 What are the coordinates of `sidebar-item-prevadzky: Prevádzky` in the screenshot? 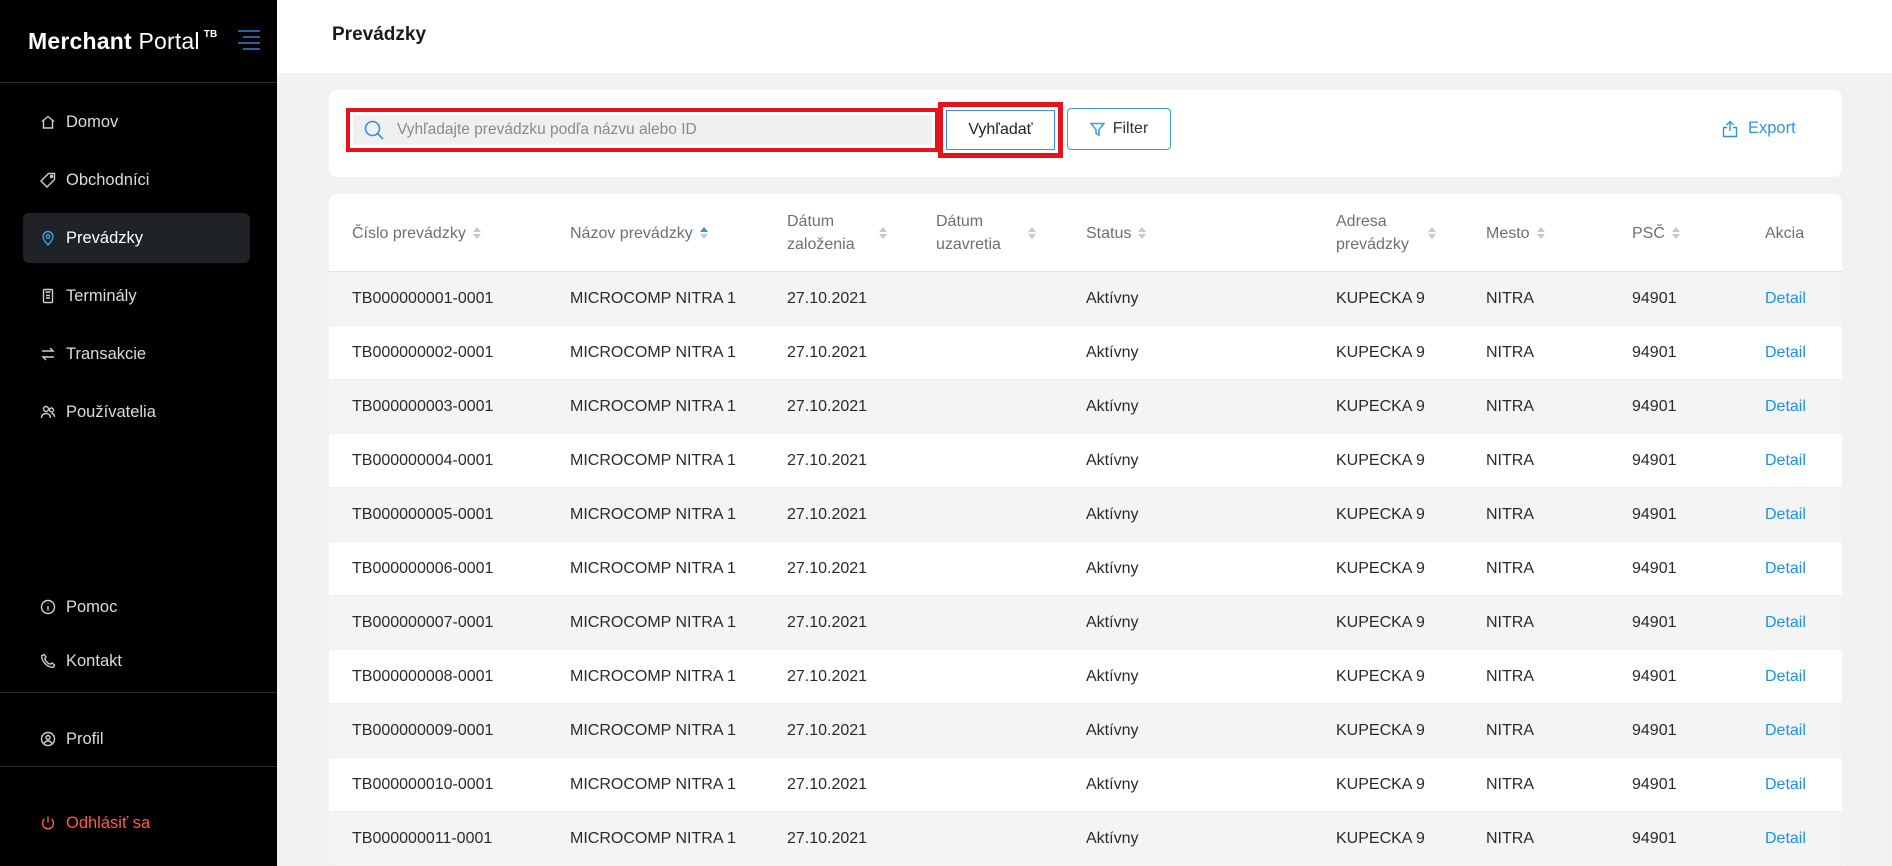 It's located at (136, 238).